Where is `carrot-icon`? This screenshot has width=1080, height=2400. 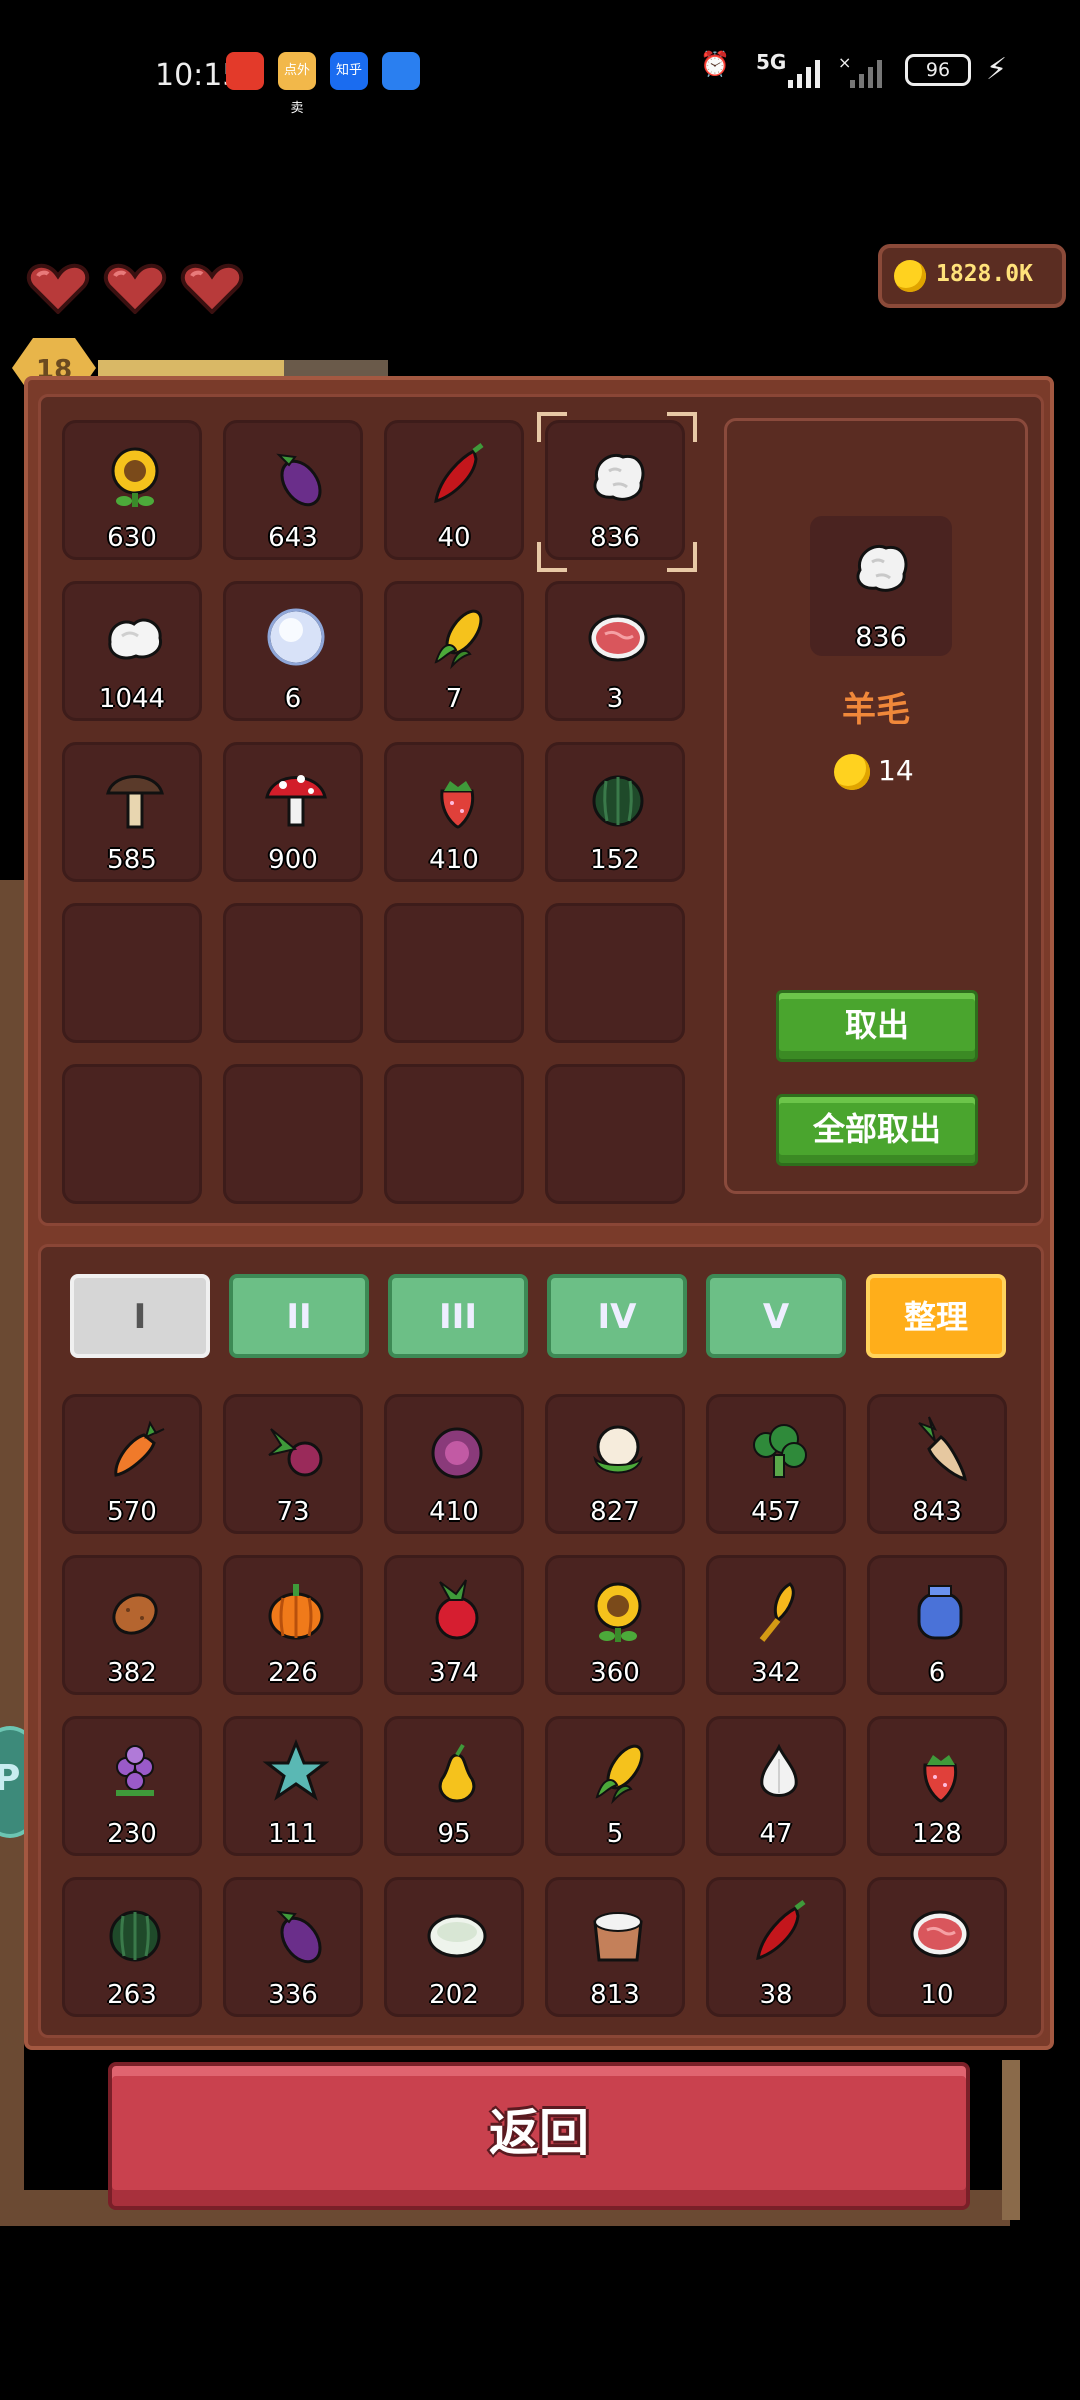 carrot-icon is located at coordinates (139, 1448).